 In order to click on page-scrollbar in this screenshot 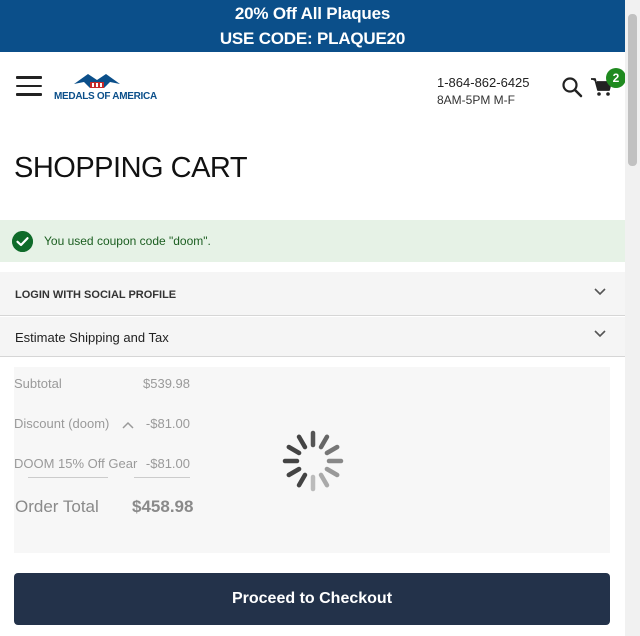, I will do `click(632, 318)`.